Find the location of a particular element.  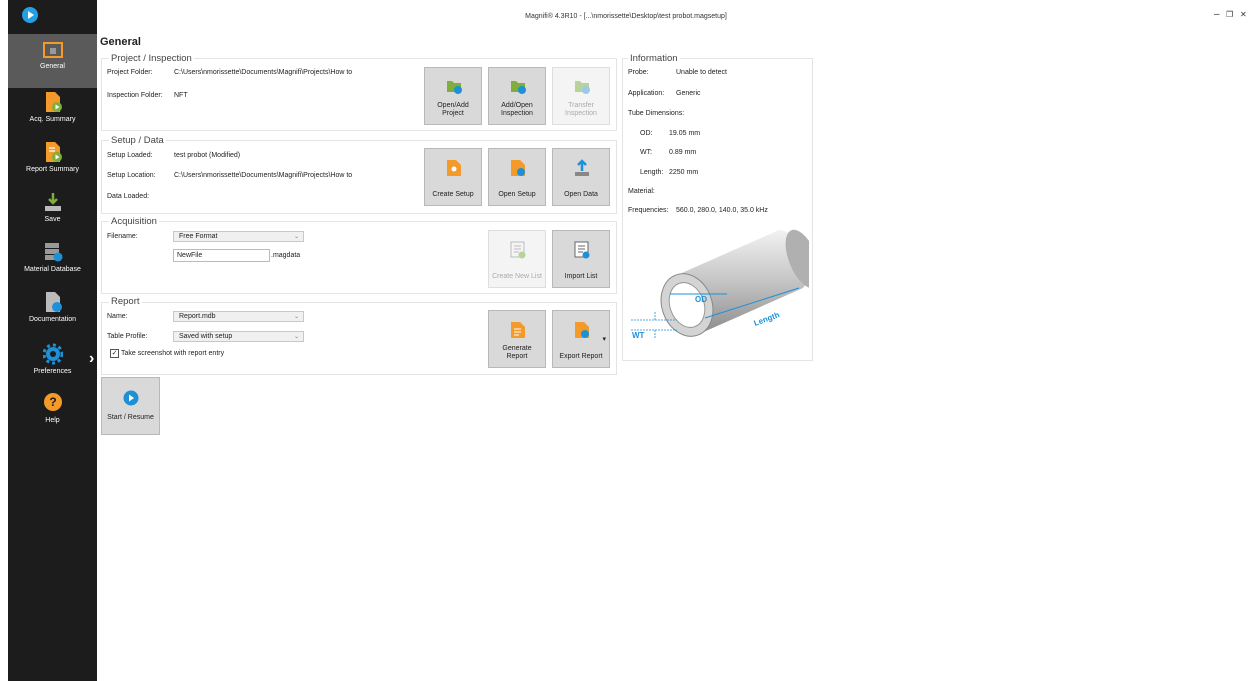

open-data-icon is located at coordinates (582, 167).